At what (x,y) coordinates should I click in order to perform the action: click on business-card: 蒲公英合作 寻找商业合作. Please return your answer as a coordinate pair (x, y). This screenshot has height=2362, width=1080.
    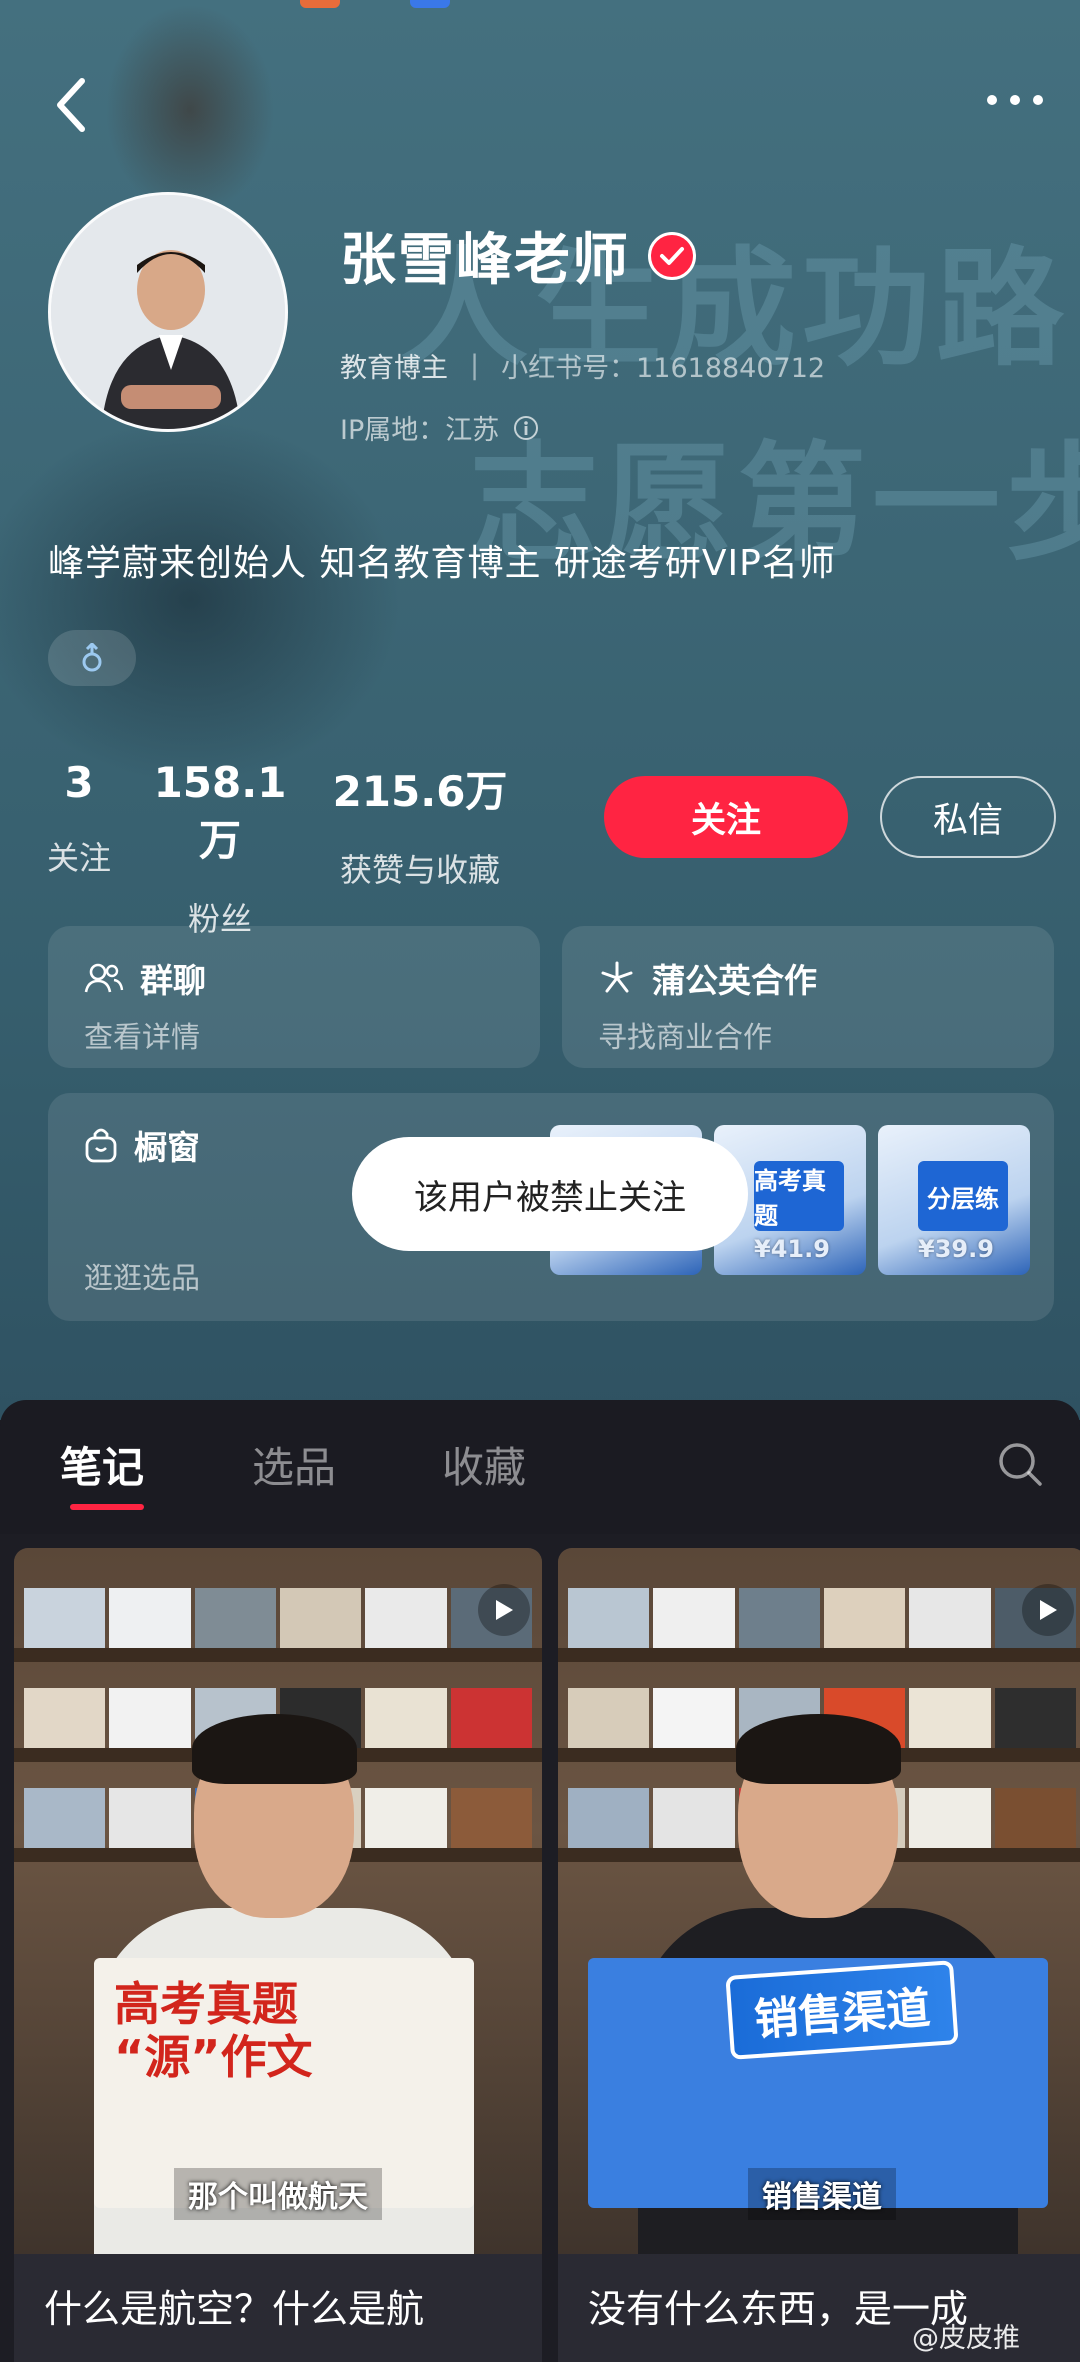
    Looking at the image, I should click on (808, 997).